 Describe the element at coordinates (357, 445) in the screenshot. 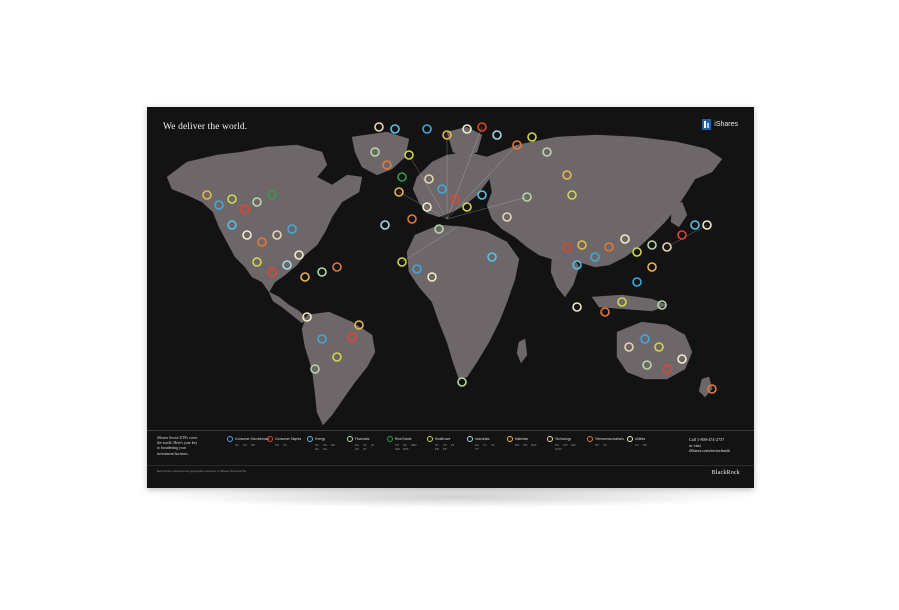

I see `legend-ticker: IXG` at that location.